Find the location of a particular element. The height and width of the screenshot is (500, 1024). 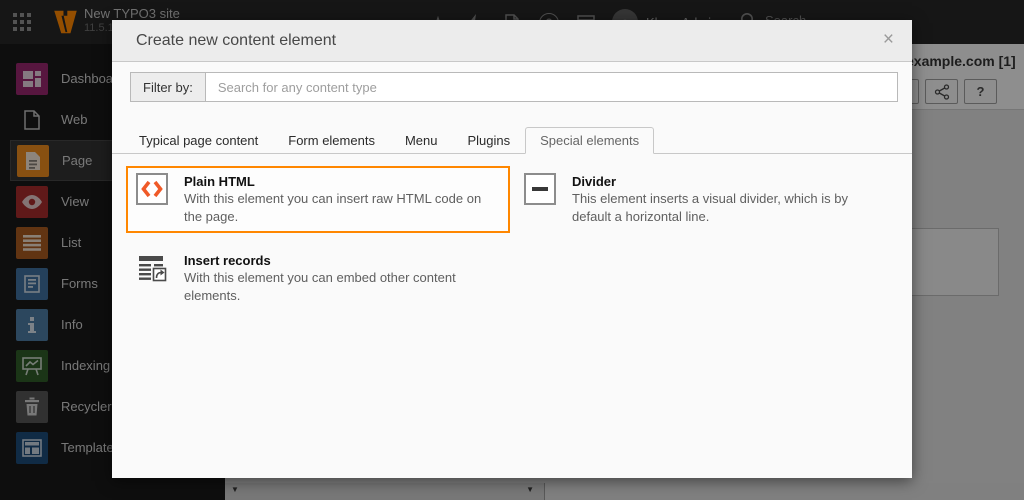

filter-by-label: Filter by: is located at coordinates (167, 87).